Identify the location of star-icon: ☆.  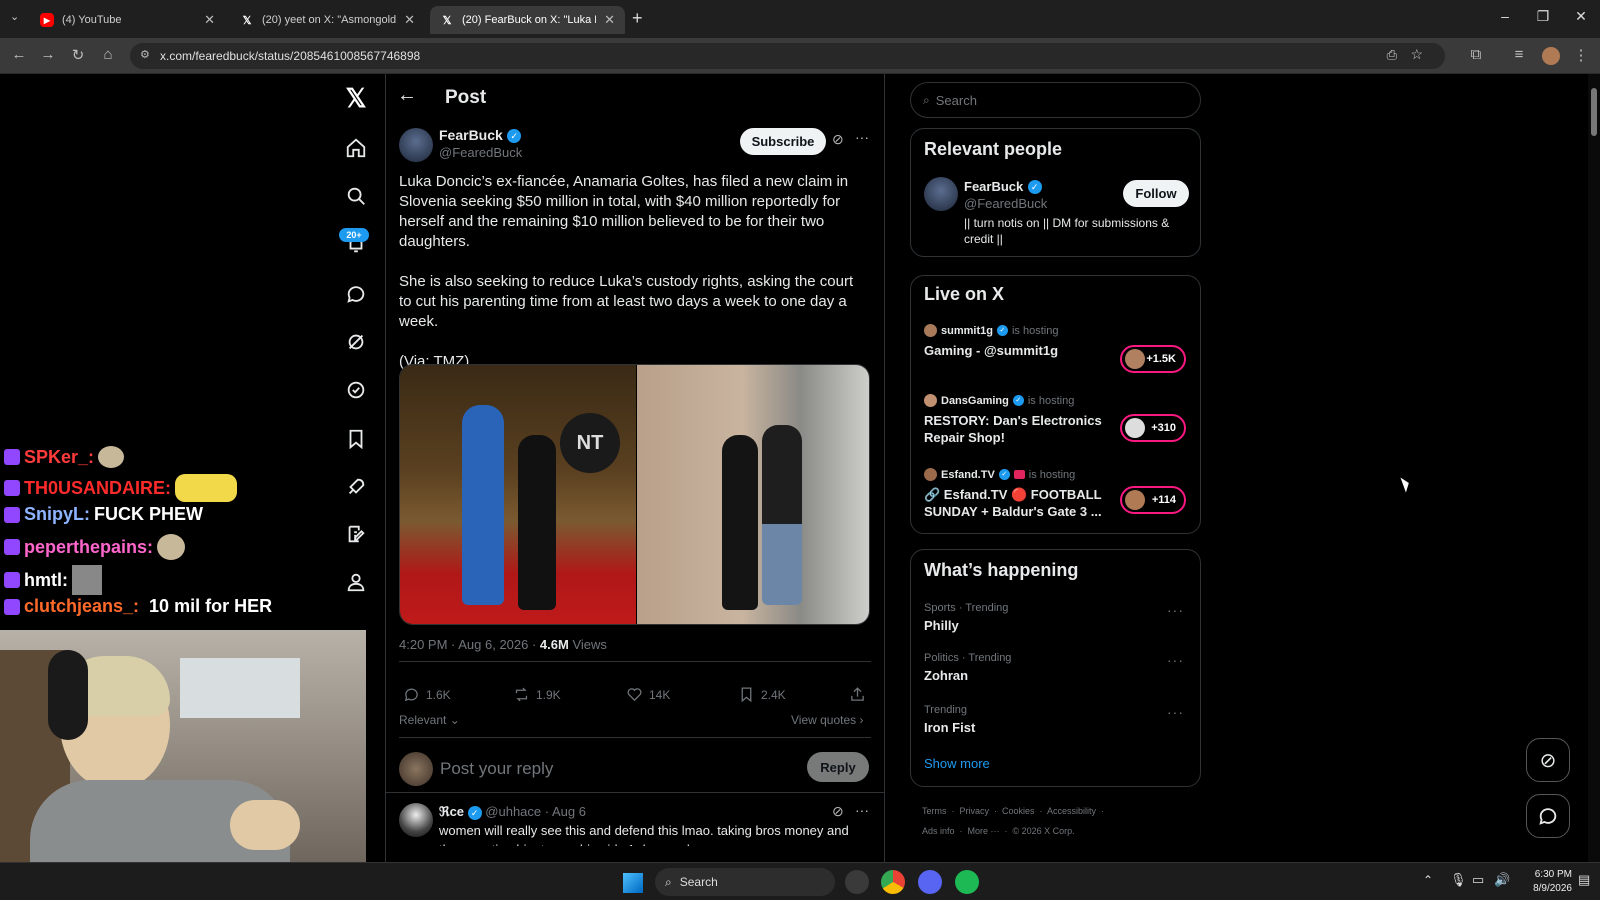
(1416, 54).